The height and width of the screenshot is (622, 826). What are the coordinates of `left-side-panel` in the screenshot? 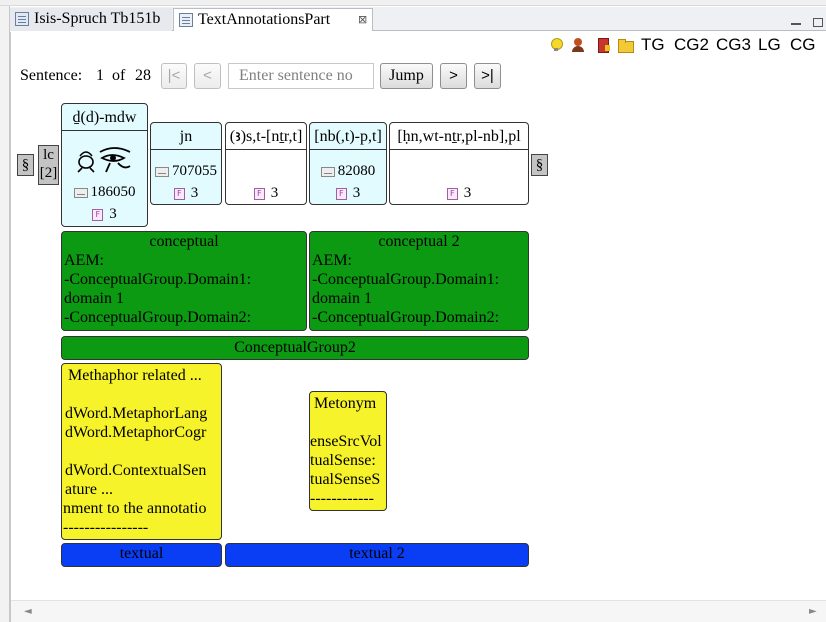 It's located at (5, 314).